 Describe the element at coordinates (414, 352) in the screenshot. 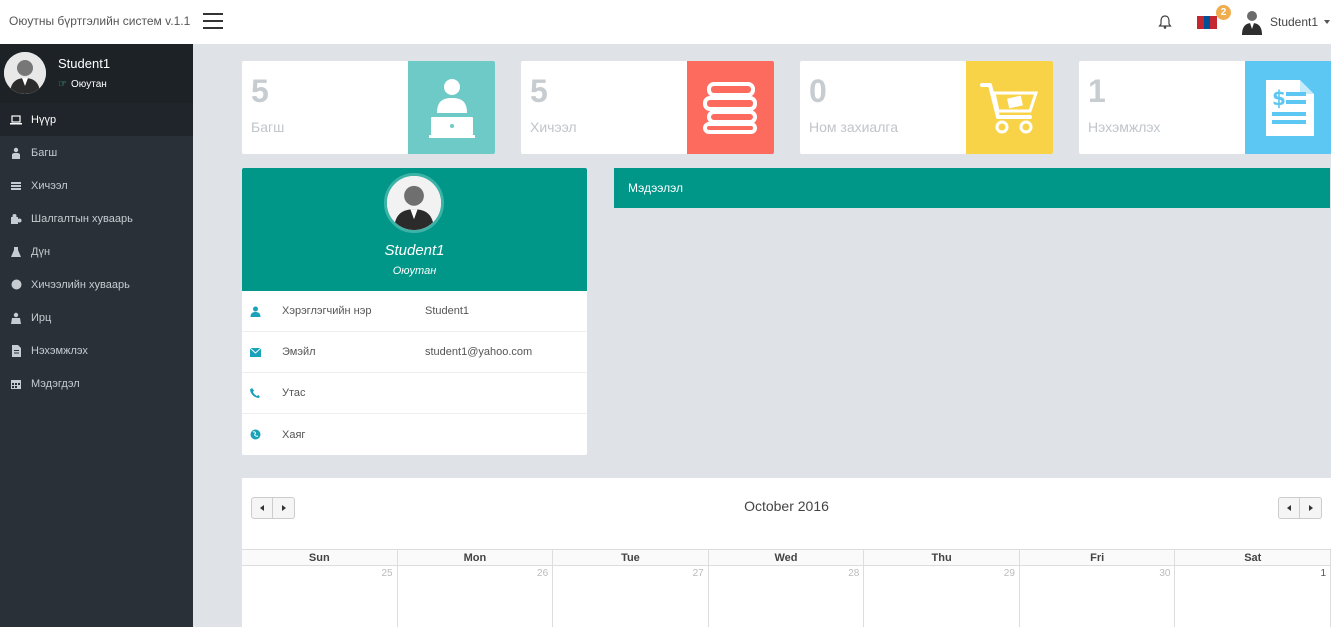

I see `profile-field-row: Эмэйл student1@yahoo.com` at that location.